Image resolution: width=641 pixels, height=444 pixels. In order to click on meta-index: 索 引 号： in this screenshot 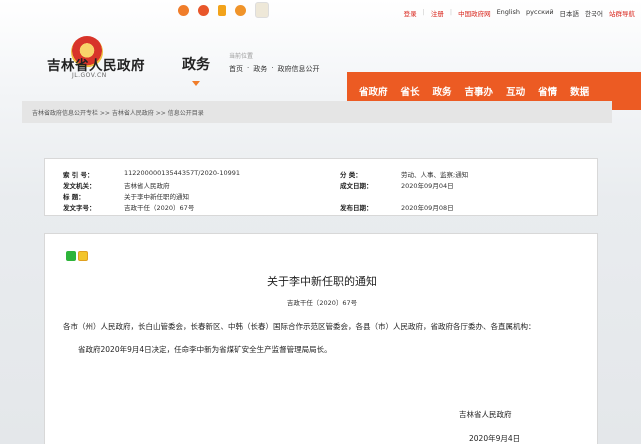, I will do `click(78, 174)`.